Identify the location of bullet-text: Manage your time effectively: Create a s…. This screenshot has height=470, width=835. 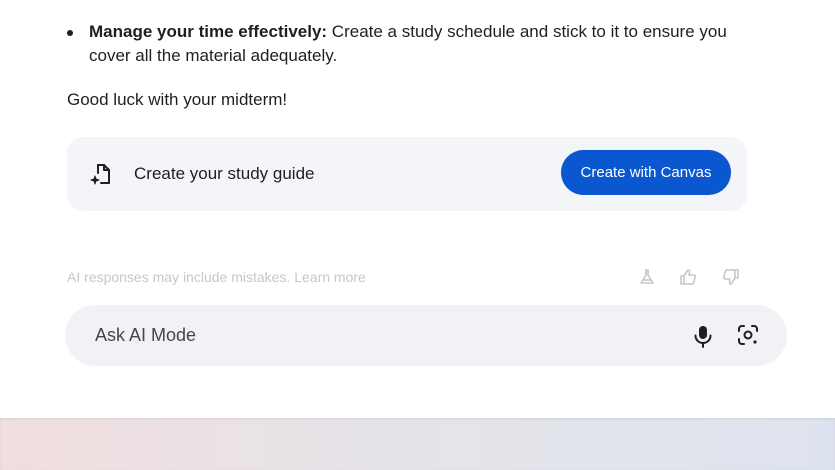
(418, 44).